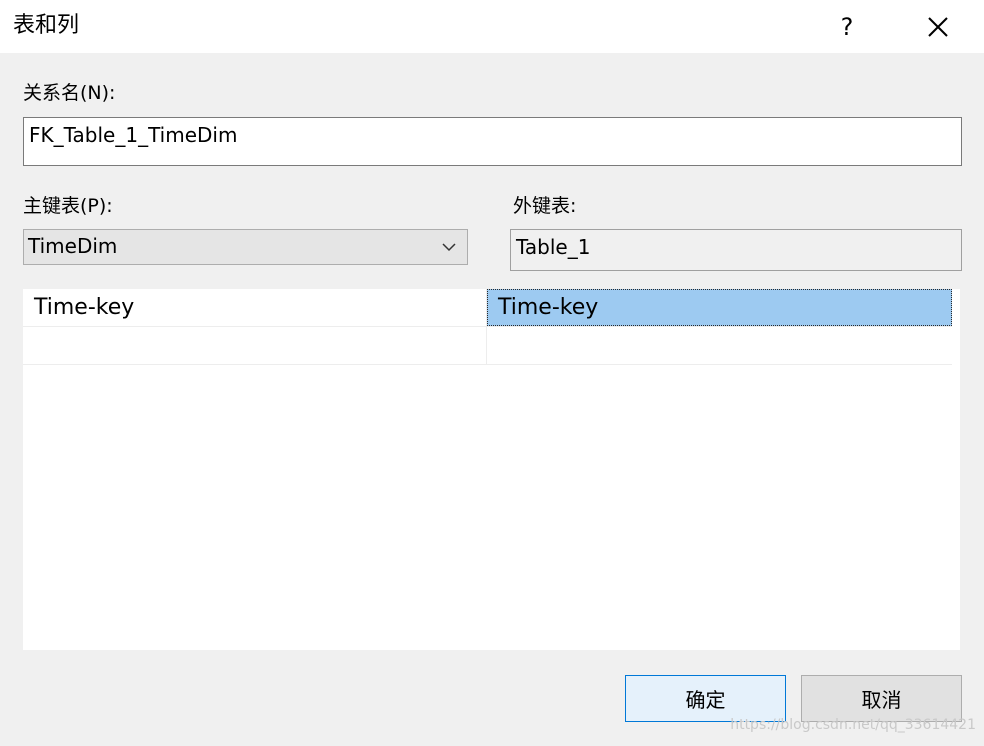  Describe the element at coordinates (449, 247) in the screenshot. I see `chevron-down-icon` at that location.